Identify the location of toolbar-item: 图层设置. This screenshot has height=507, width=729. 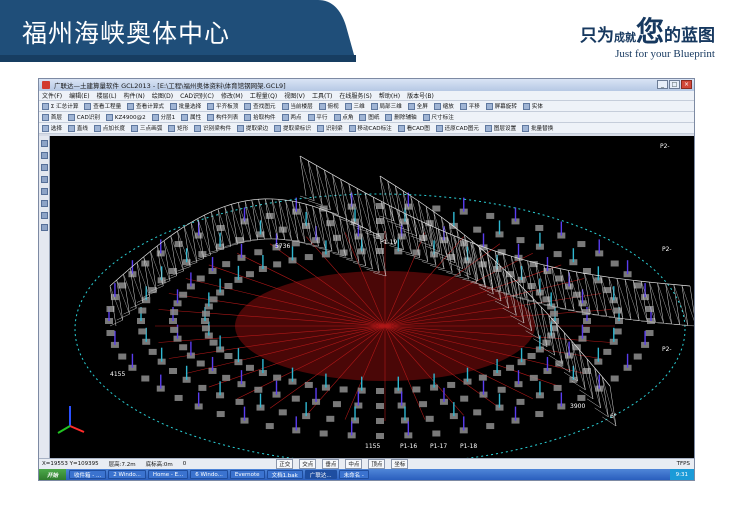
(500, 128).